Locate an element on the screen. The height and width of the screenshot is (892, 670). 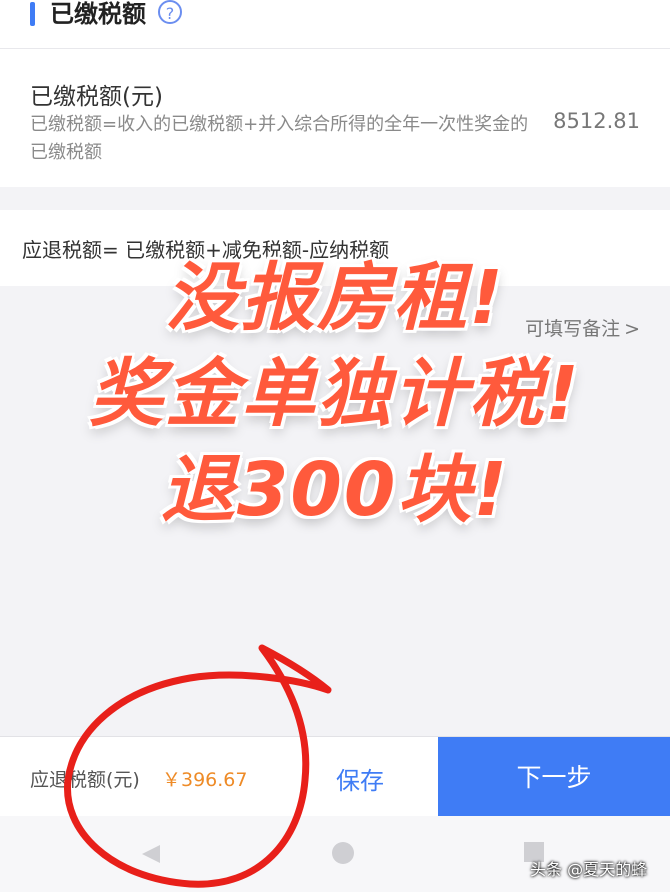
section-title: 已缴税额 is located at coordinates (98, 14).